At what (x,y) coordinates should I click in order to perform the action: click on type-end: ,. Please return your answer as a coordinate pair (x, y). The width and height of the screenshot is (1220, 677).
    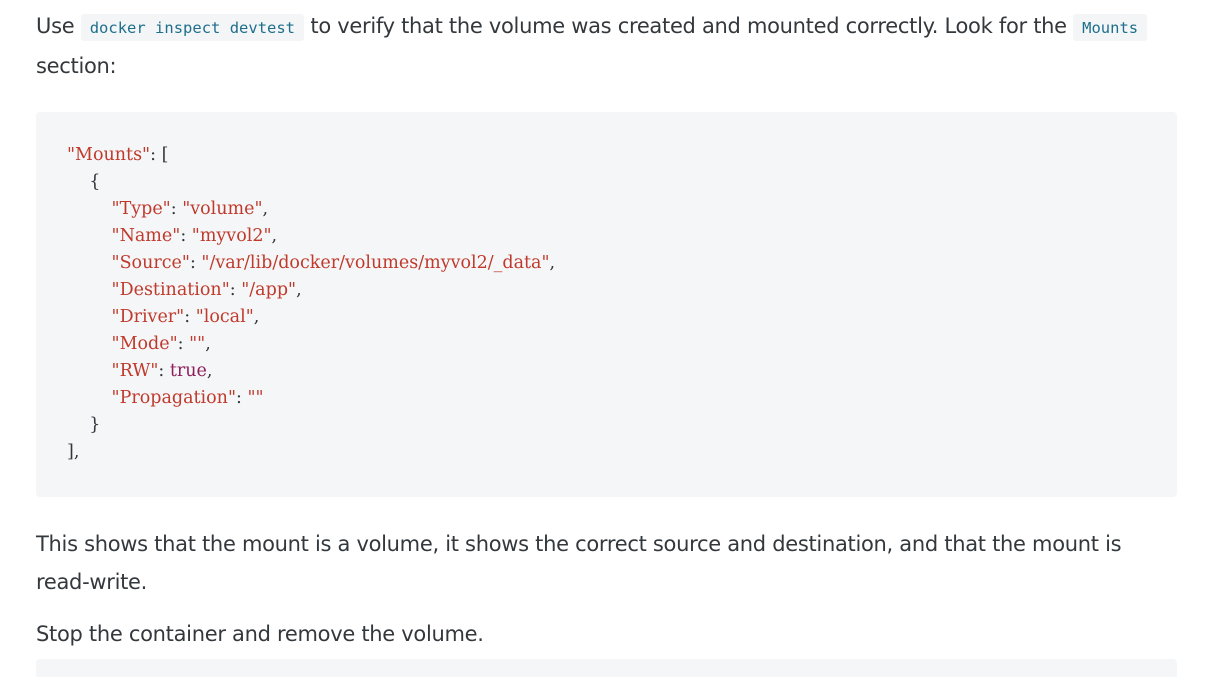
    Looking at the image, I should click on (265, 209).